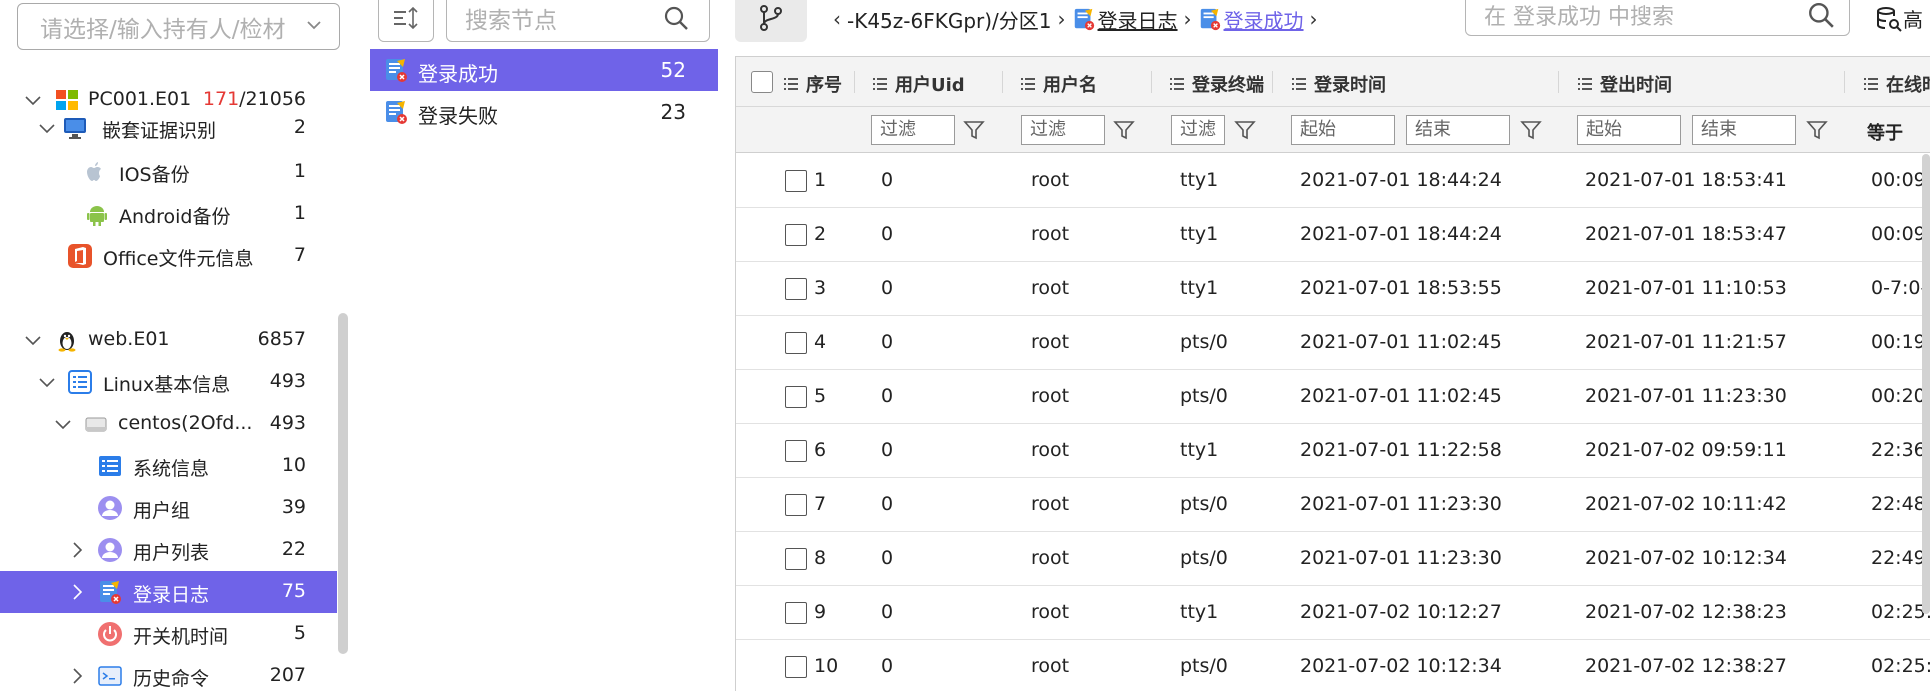 The height and width of the screenshot is (691, 1930). Describe the element at coordinates (168, 634) in the screenshot. I see `tree-item-power-time: 开关机时间 5` at that location.